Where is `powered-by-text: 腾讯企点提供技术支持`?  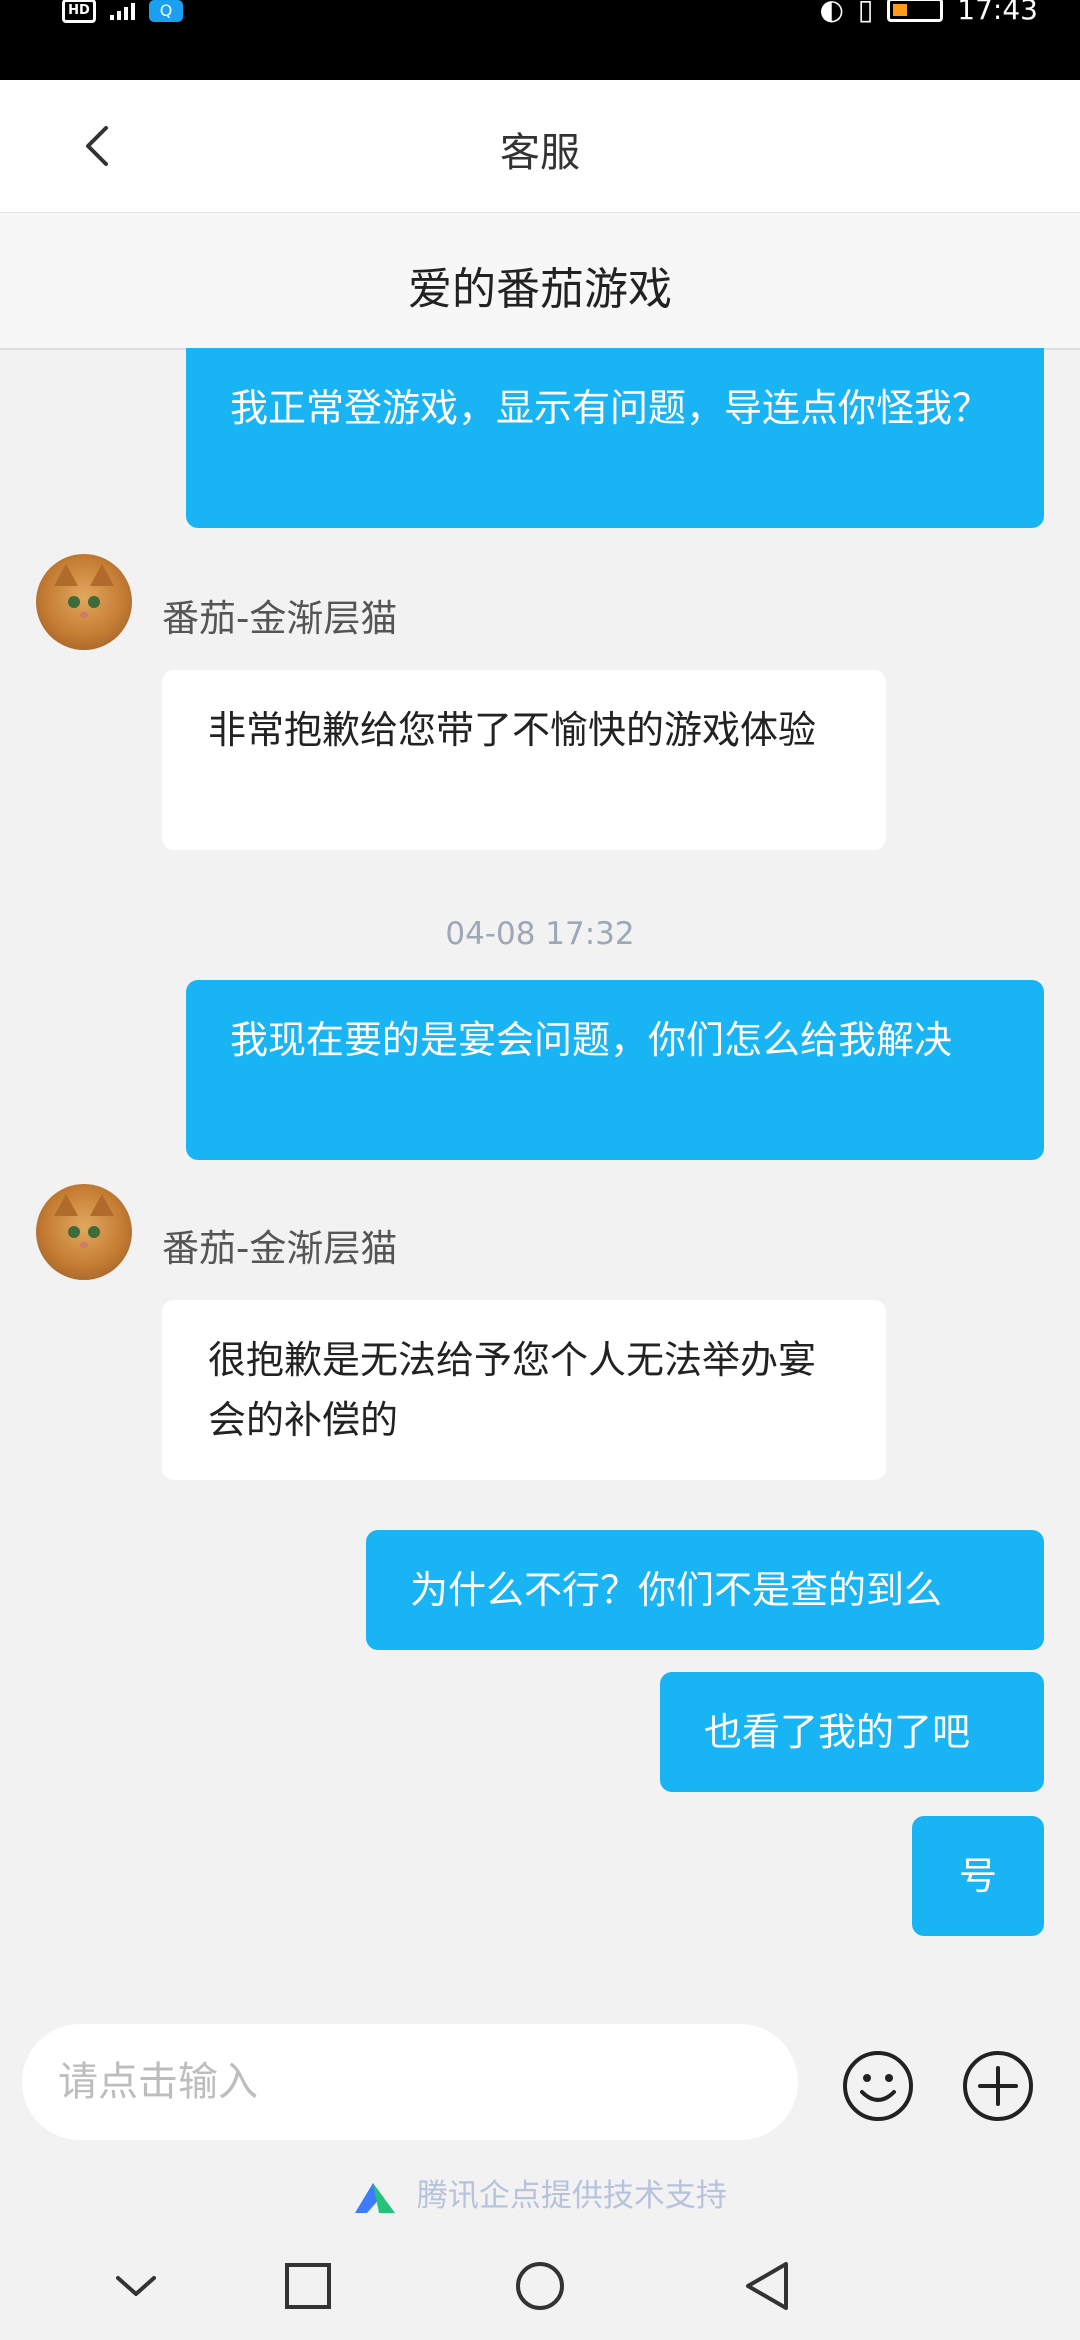 powered-by-text: 腾讯企点提供技术支持 is located at coordinates (571, 2196).